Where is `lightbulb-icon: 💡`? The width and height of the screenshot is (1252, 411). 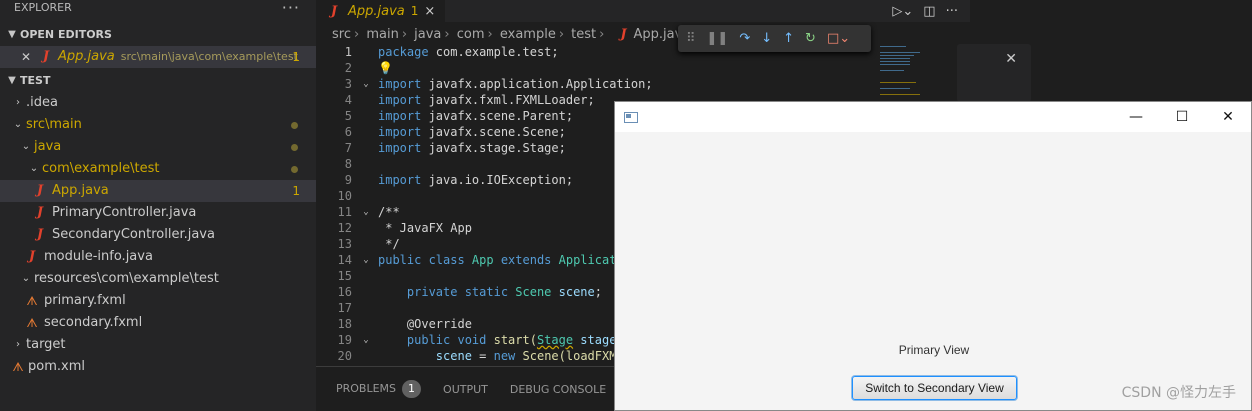 lightbulb-icon: 💡 is located at coordinates (385, 68).